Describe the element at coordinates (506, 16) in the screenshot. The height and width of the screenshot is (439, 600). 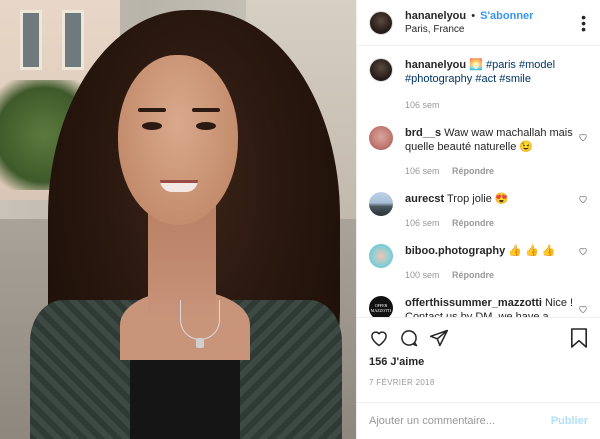
I see `follow-button: S'abonner` at that location.